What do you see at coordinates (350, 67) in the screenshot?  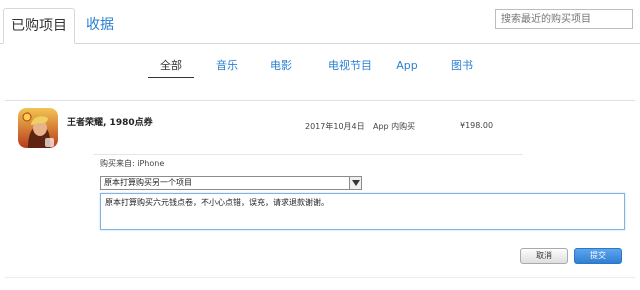 I see `category-tab-tv: 电视节目` at bounding box center [350, 67].